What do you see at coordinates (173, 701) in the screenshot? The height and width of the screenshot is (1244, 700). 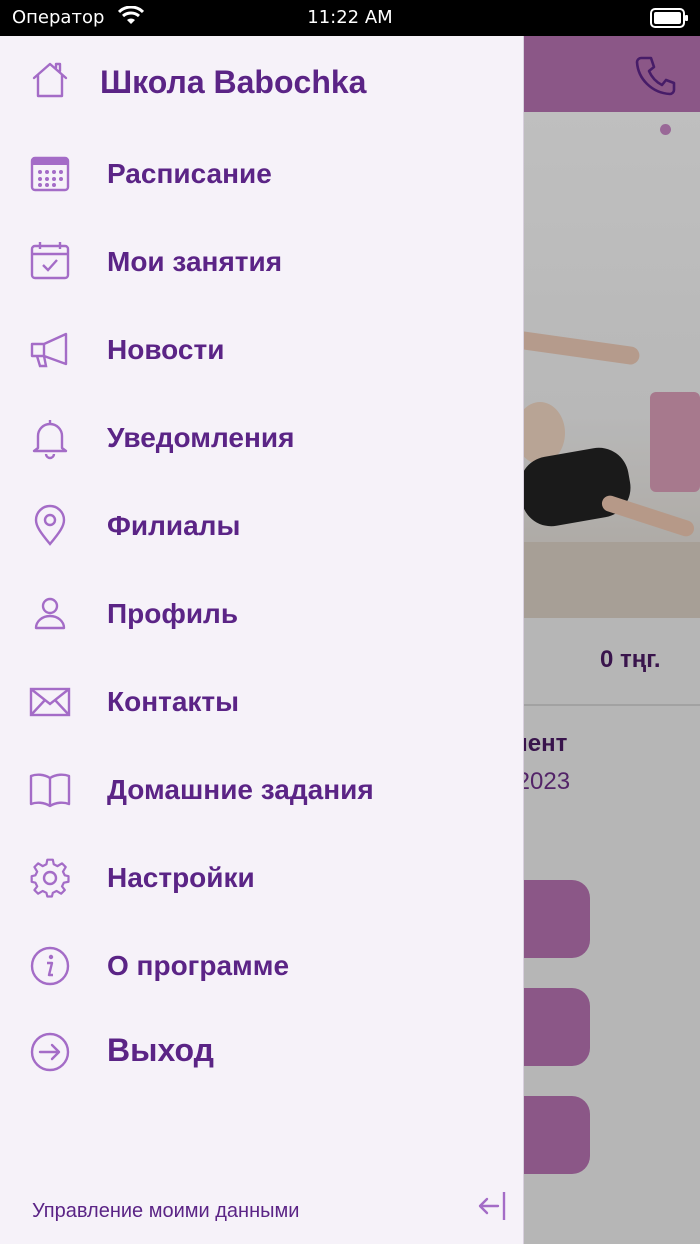 I see `menu-item-label: Контакты` at bounding box center [173, 701].